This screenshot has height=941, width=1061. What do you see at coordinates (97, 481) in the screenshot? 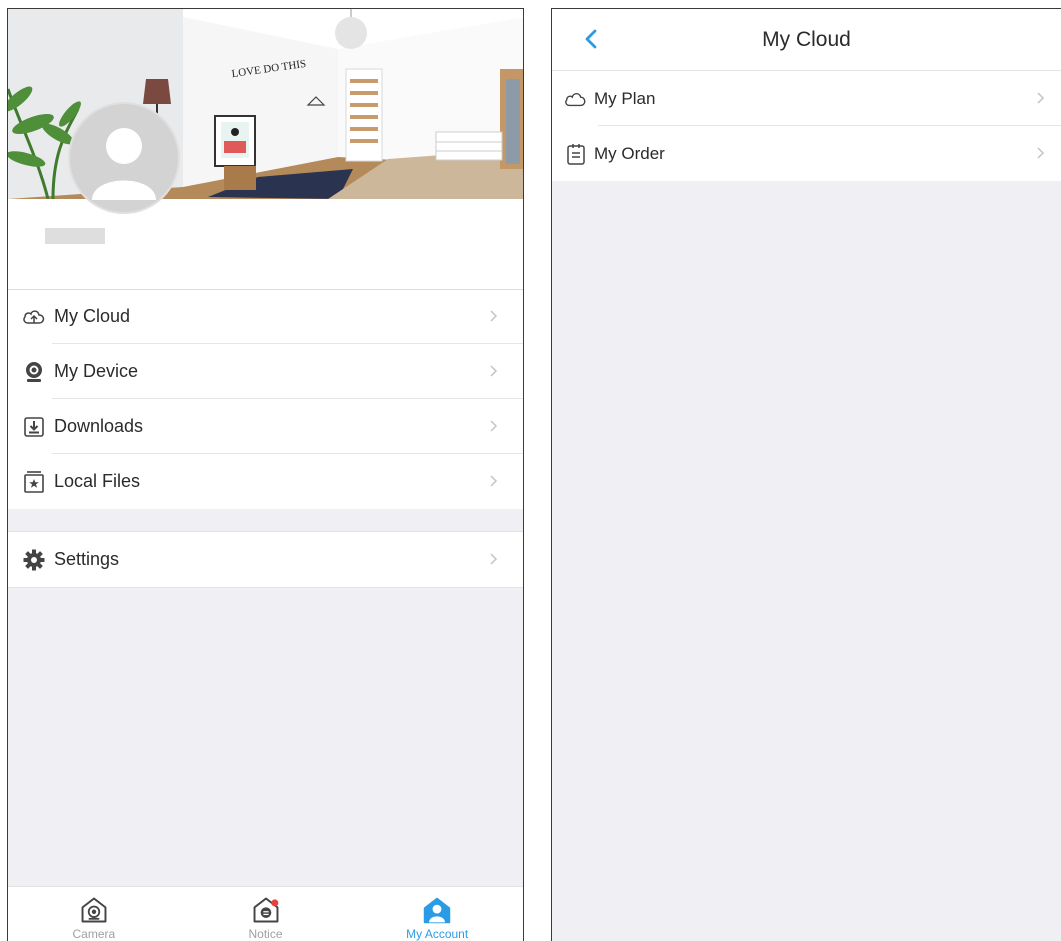
I see `menu-item-label: Local Files` at bounding box center [97, 481].